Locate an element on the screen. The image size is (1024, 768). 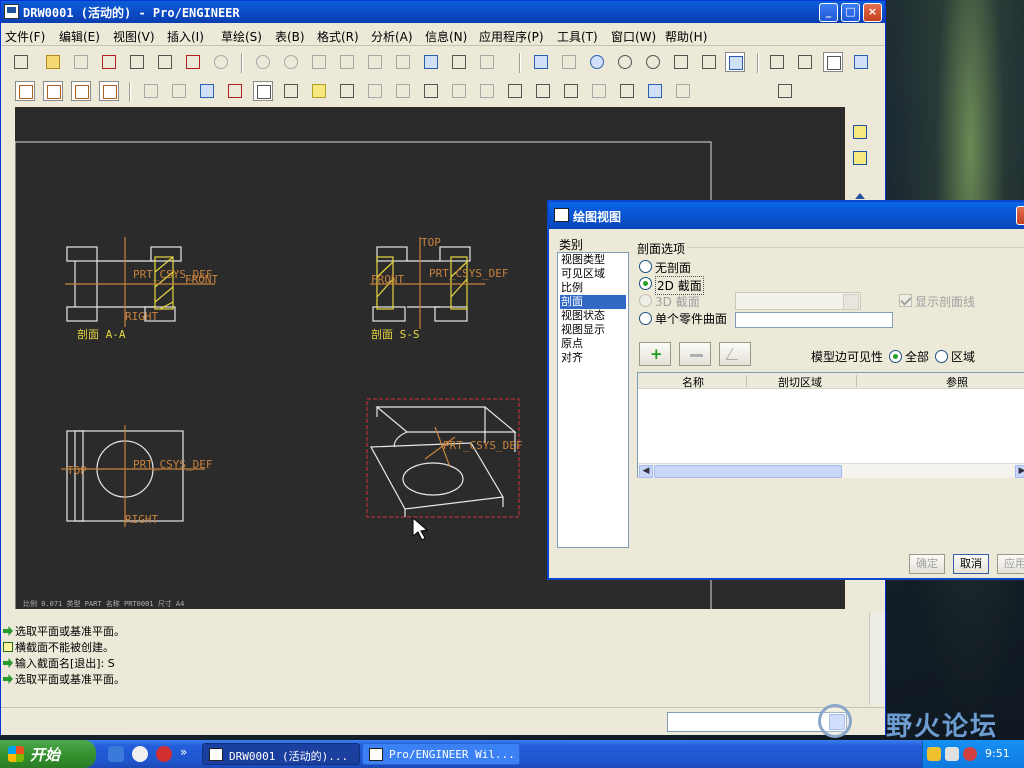
radio-no-section is located at coordinates (645, 266).